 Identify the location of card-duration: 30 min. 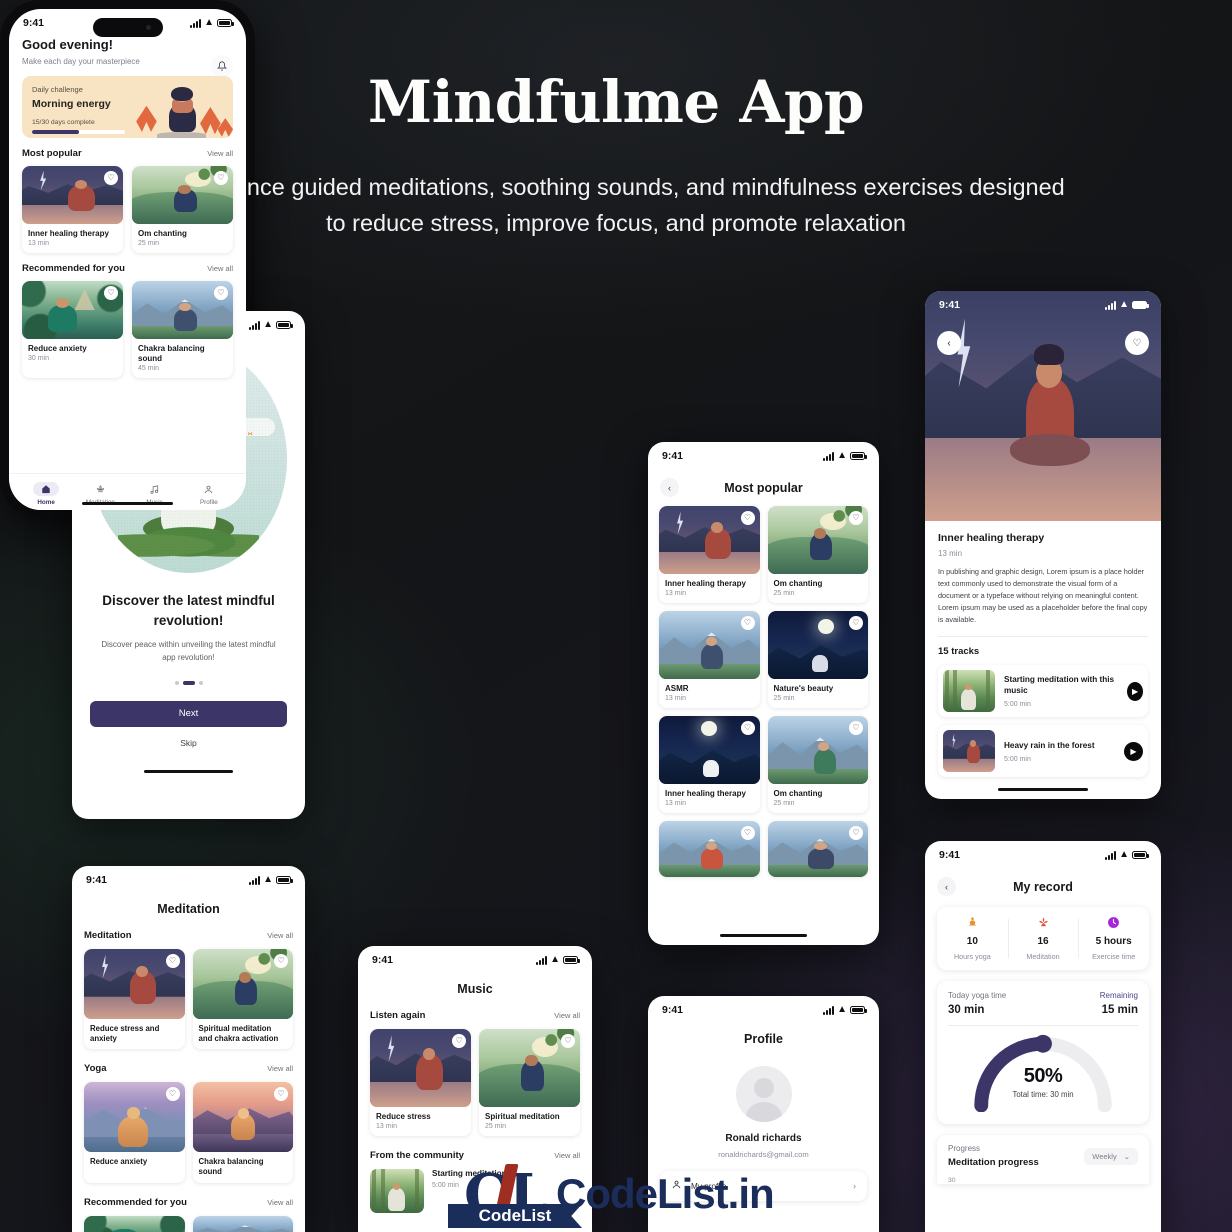
(39, 358).